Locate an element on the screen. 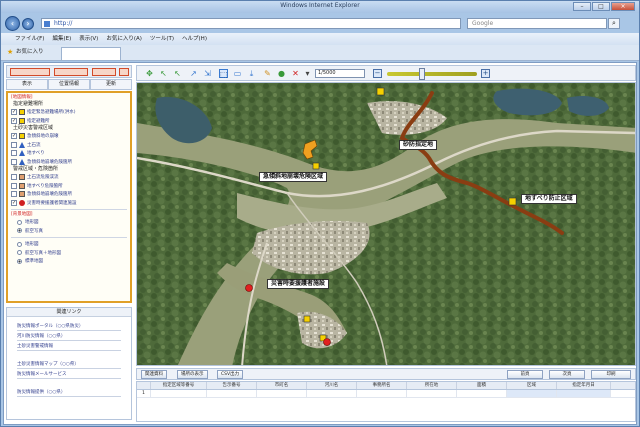 The height and width of the screenshot is (427, 640). menu-favorites: お気に入り(A) is located at coordinates (124, 39).